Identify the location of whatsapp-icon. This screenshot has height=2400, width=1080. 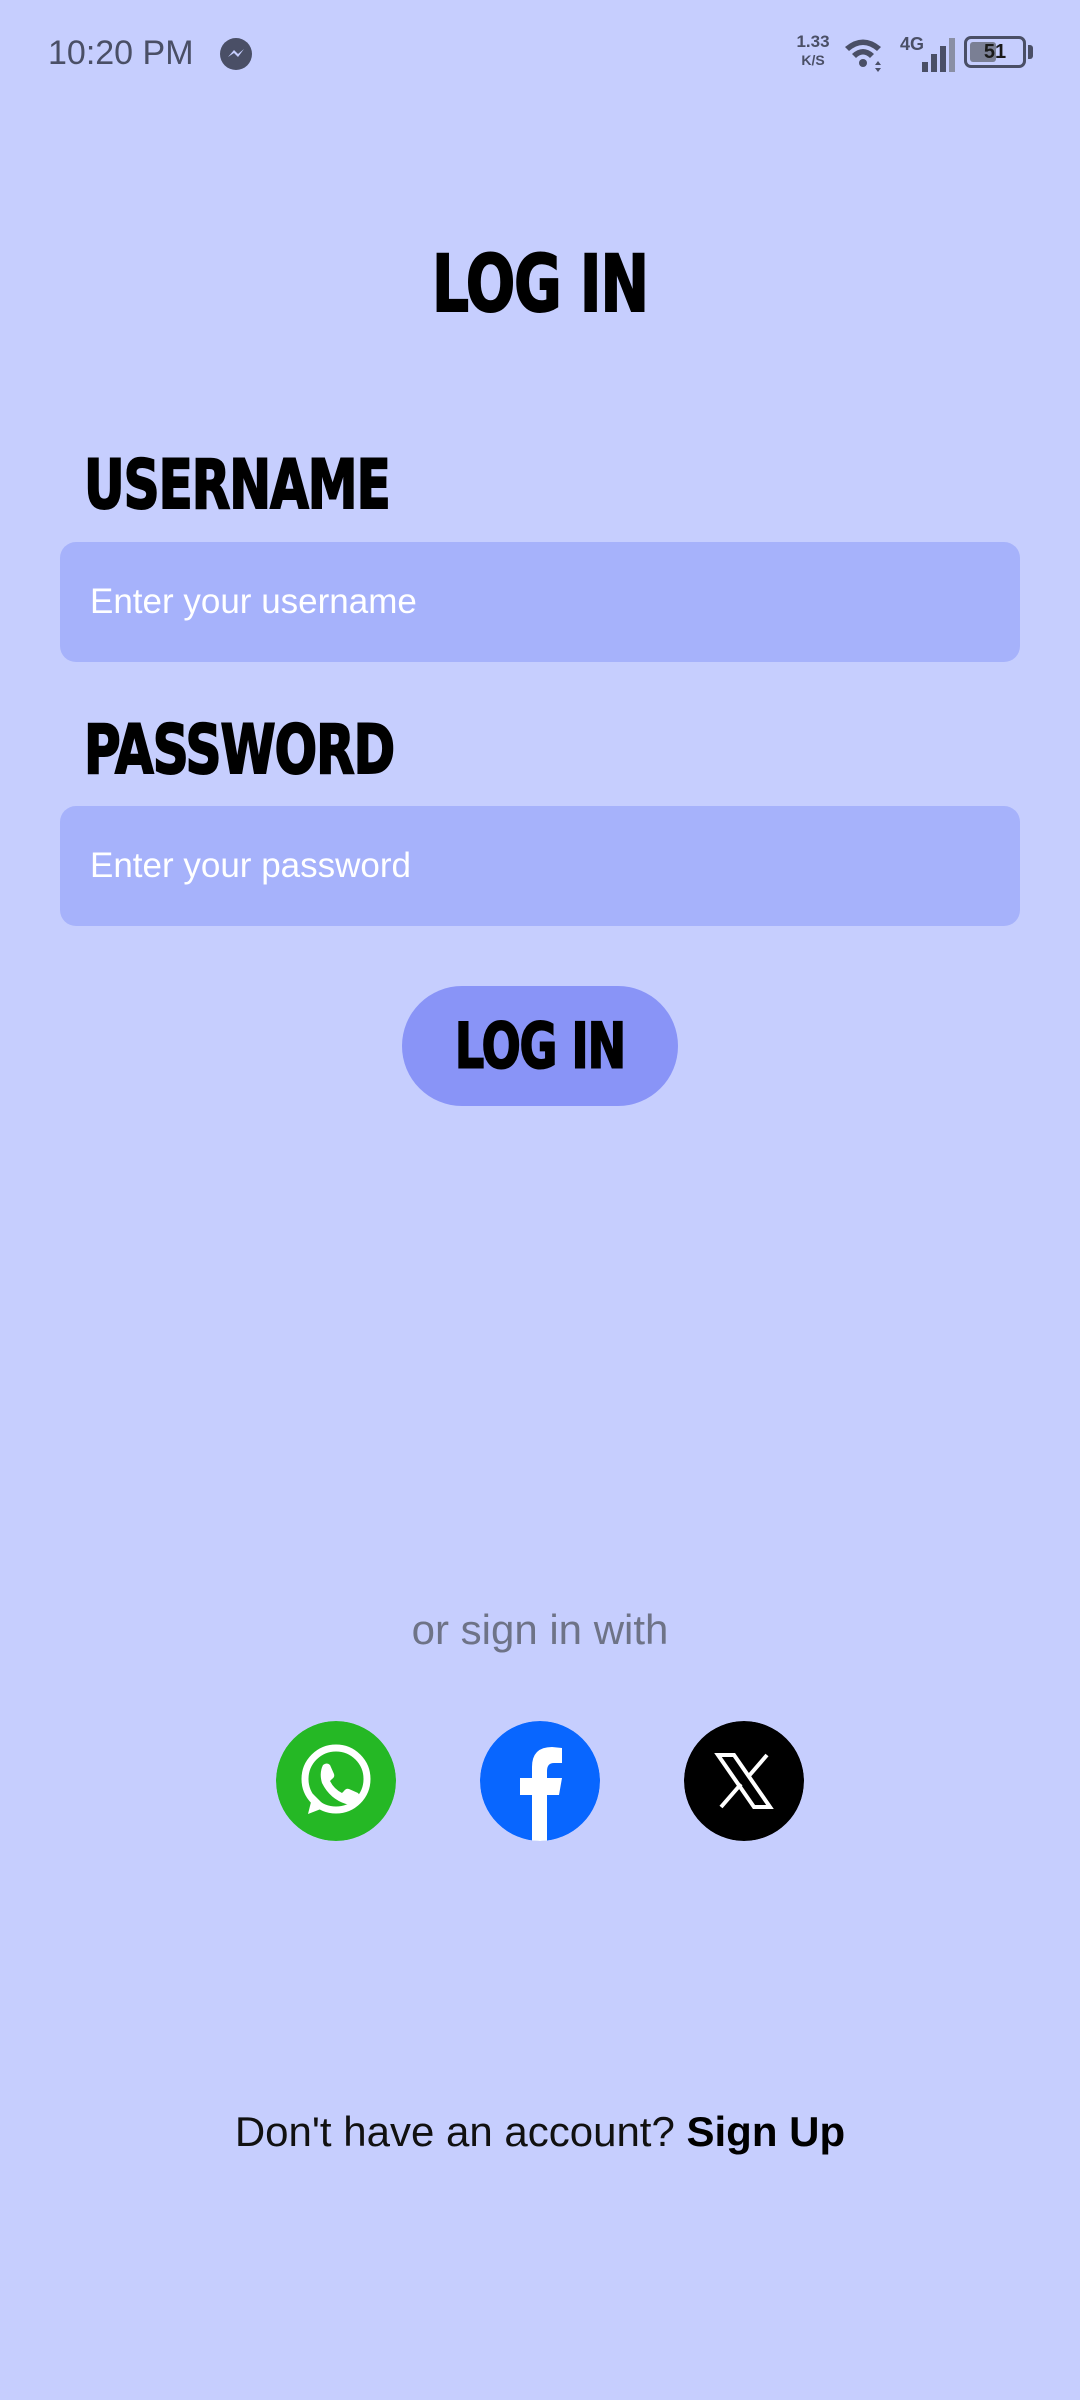
(336, 1781).